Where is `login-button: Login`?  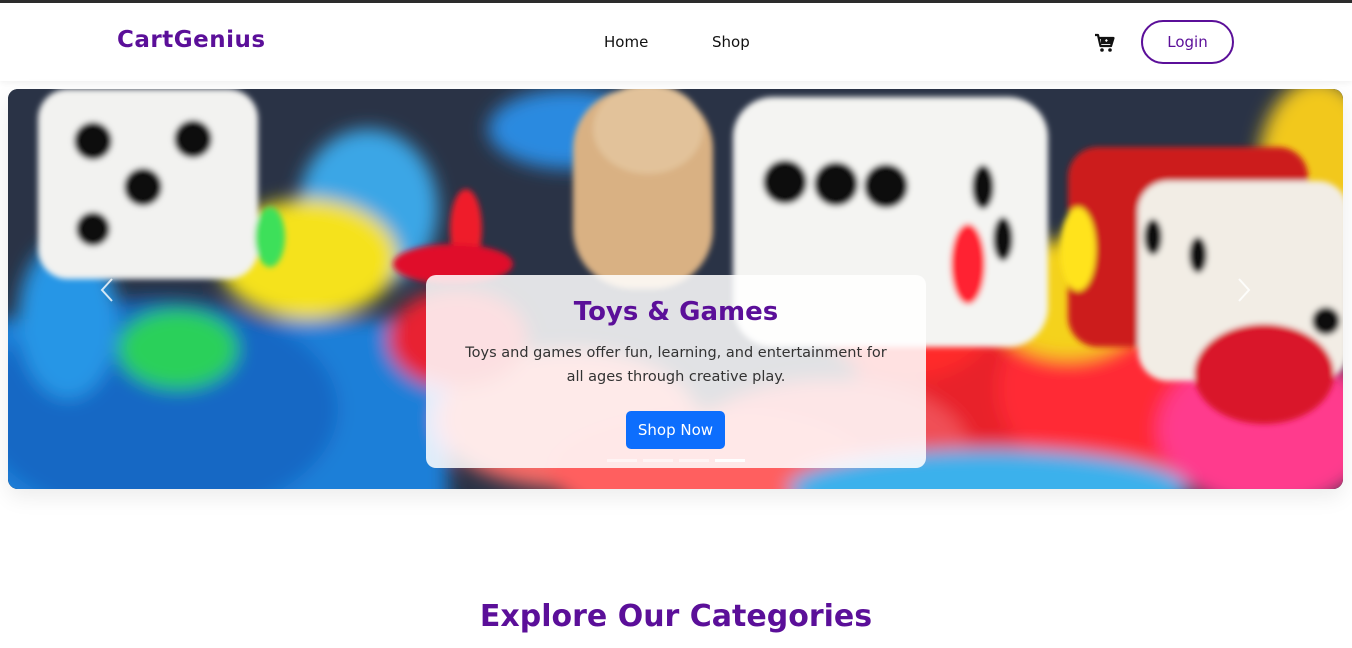 login-button: Login is located at coordinates (1187, 42).